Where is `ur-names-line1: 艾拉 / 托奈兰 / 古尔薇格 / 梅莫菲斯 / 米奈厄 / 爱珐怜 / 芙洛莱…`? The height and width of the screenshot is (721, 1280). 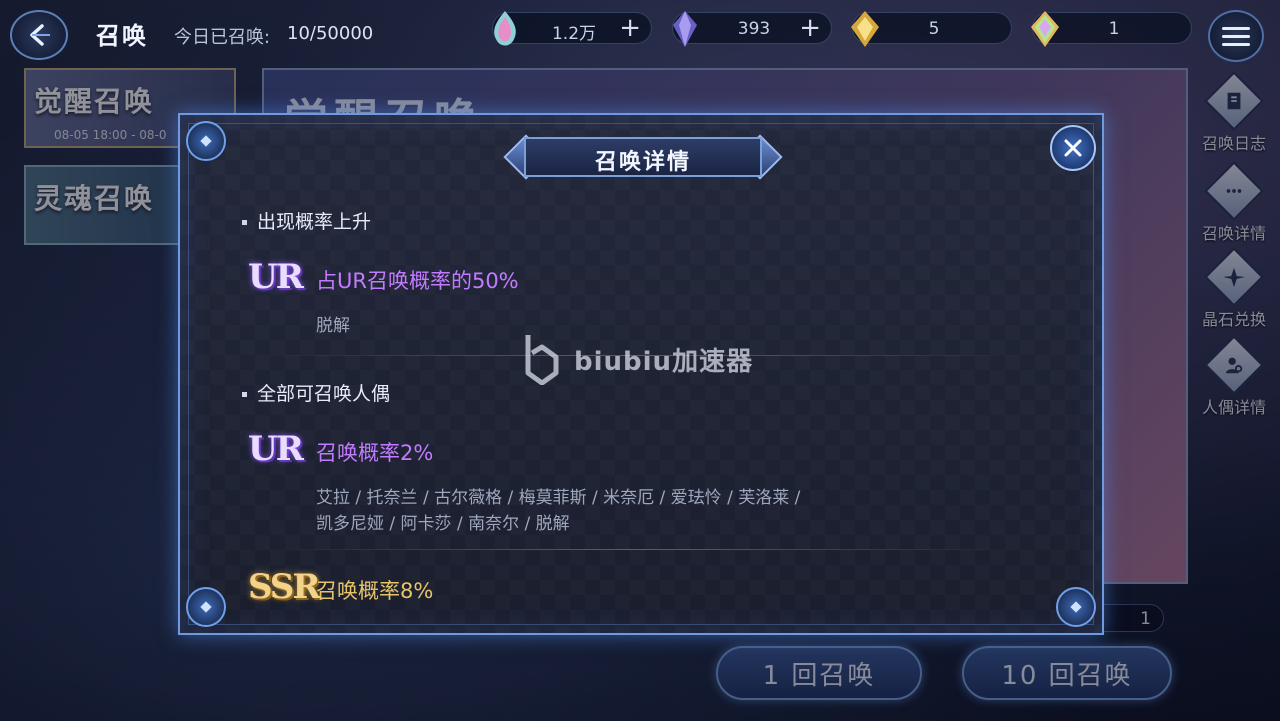 ur-names-line1: 艾拉 / 托奈兰 / 古尔薇格 / 梅莫菲斯 / 米奈厄 / 爱珐怜 / 芙洛莱… is located at coordinates (558, 498).